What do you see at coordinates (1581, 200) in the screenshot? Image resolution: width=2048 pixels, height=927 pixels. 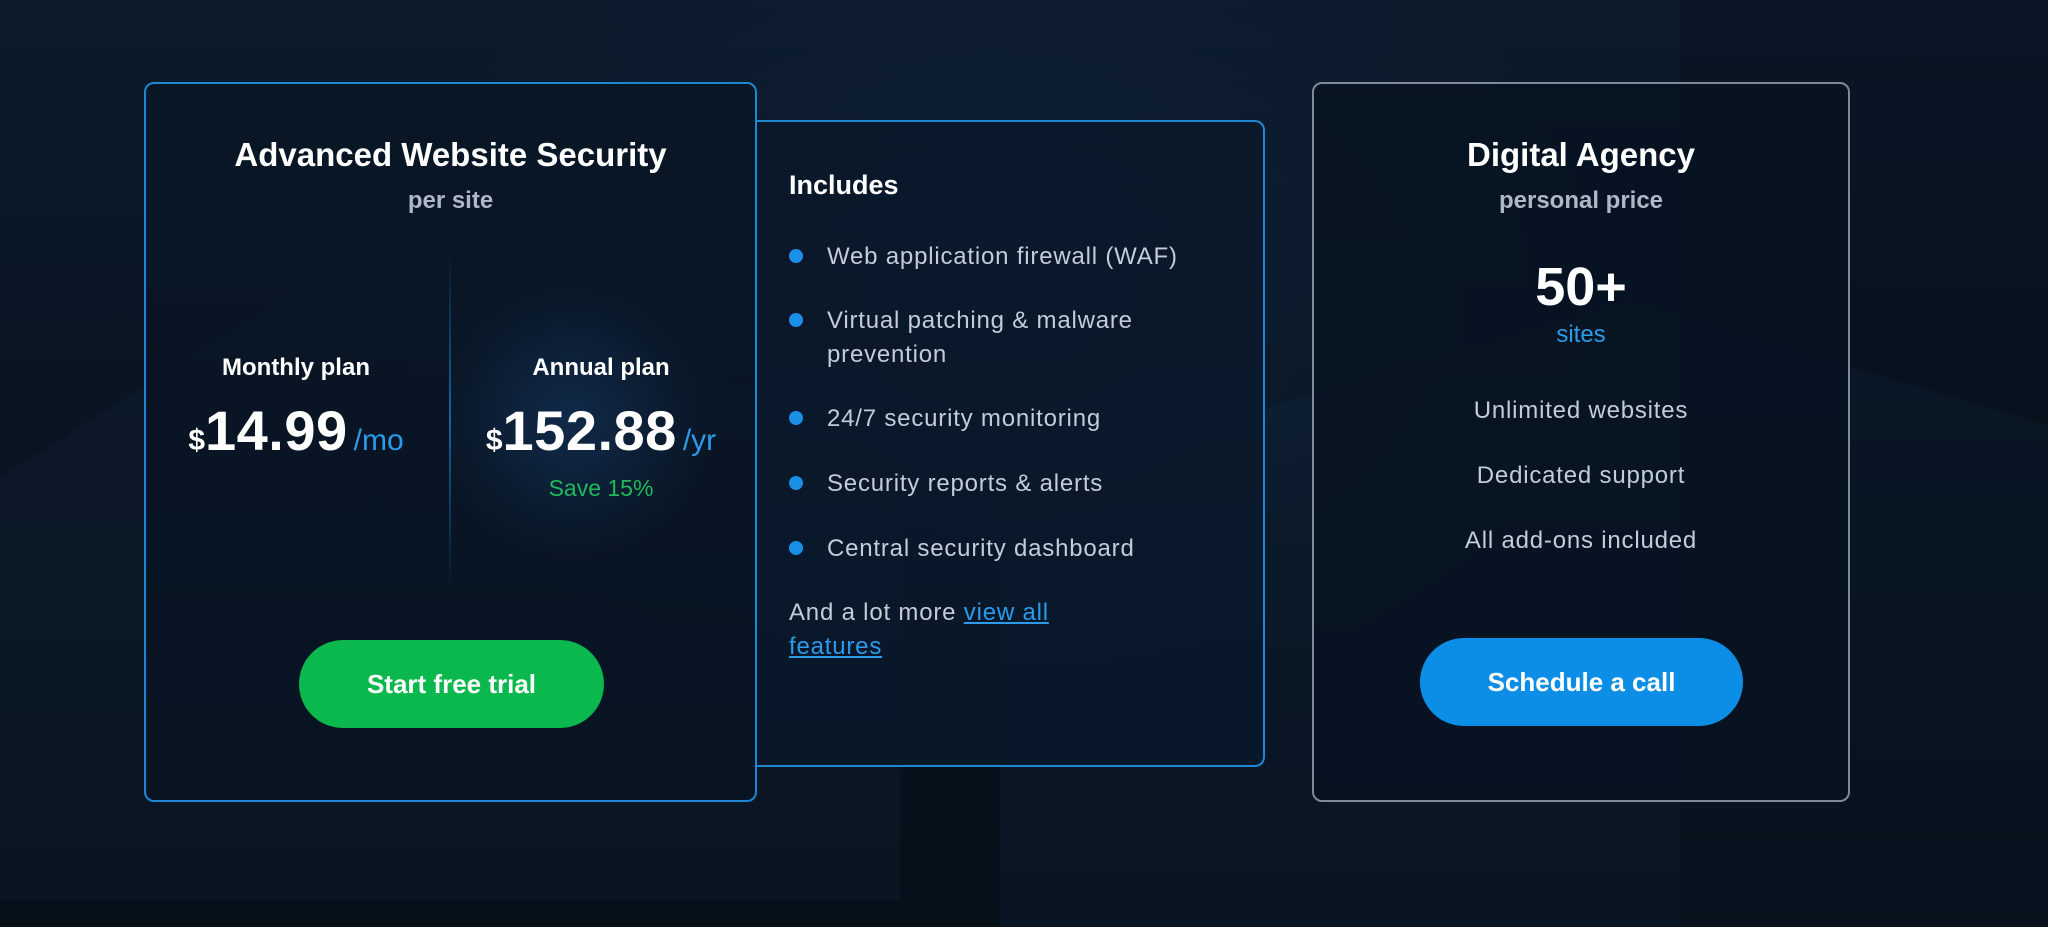 I see `agency-subtitle: personal price` at bounding box center [1581, 200].